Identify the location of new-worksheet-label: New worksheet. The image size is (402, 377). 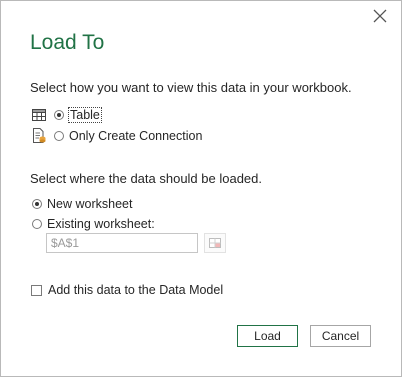
(90, 204).